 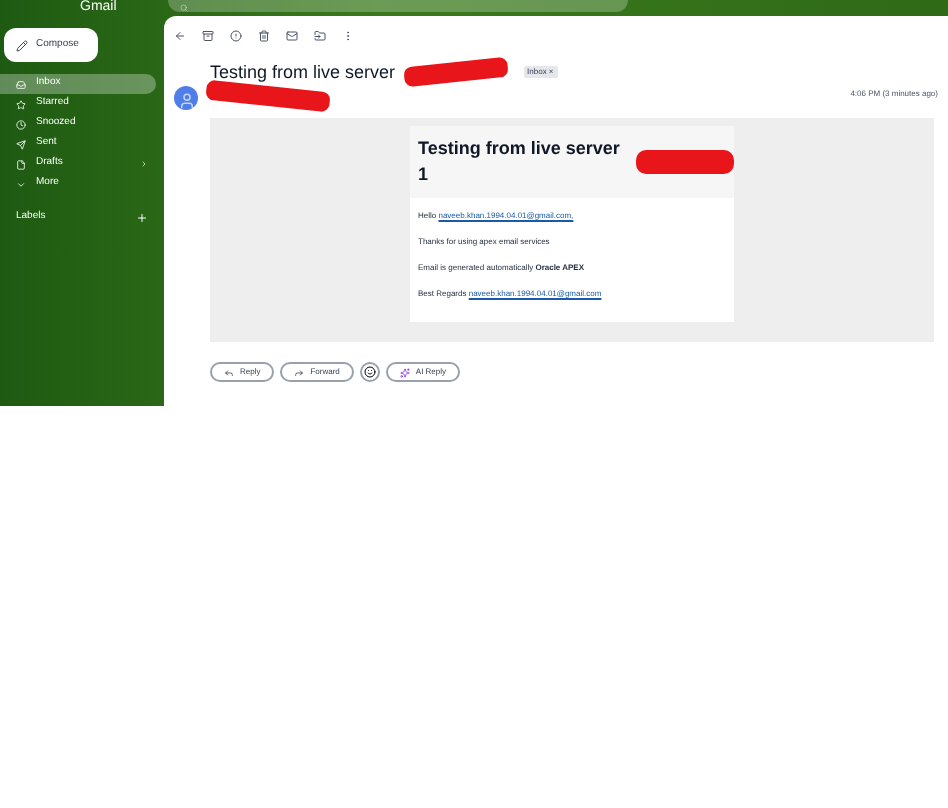 I want to click on folder-icon, so click(x=320, y=36).